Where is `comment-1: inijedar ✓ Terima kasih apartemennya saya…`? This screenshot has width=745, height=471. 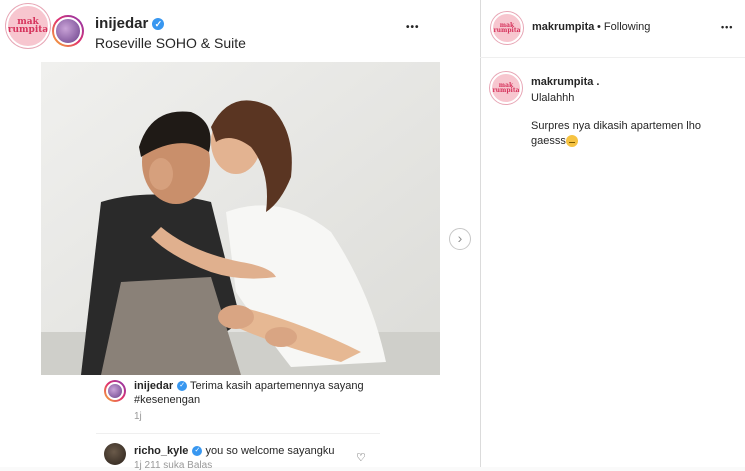
comment-1: inijedar ✓ Terima kasih apartemennya saya… is located at coordinates (259, 393).